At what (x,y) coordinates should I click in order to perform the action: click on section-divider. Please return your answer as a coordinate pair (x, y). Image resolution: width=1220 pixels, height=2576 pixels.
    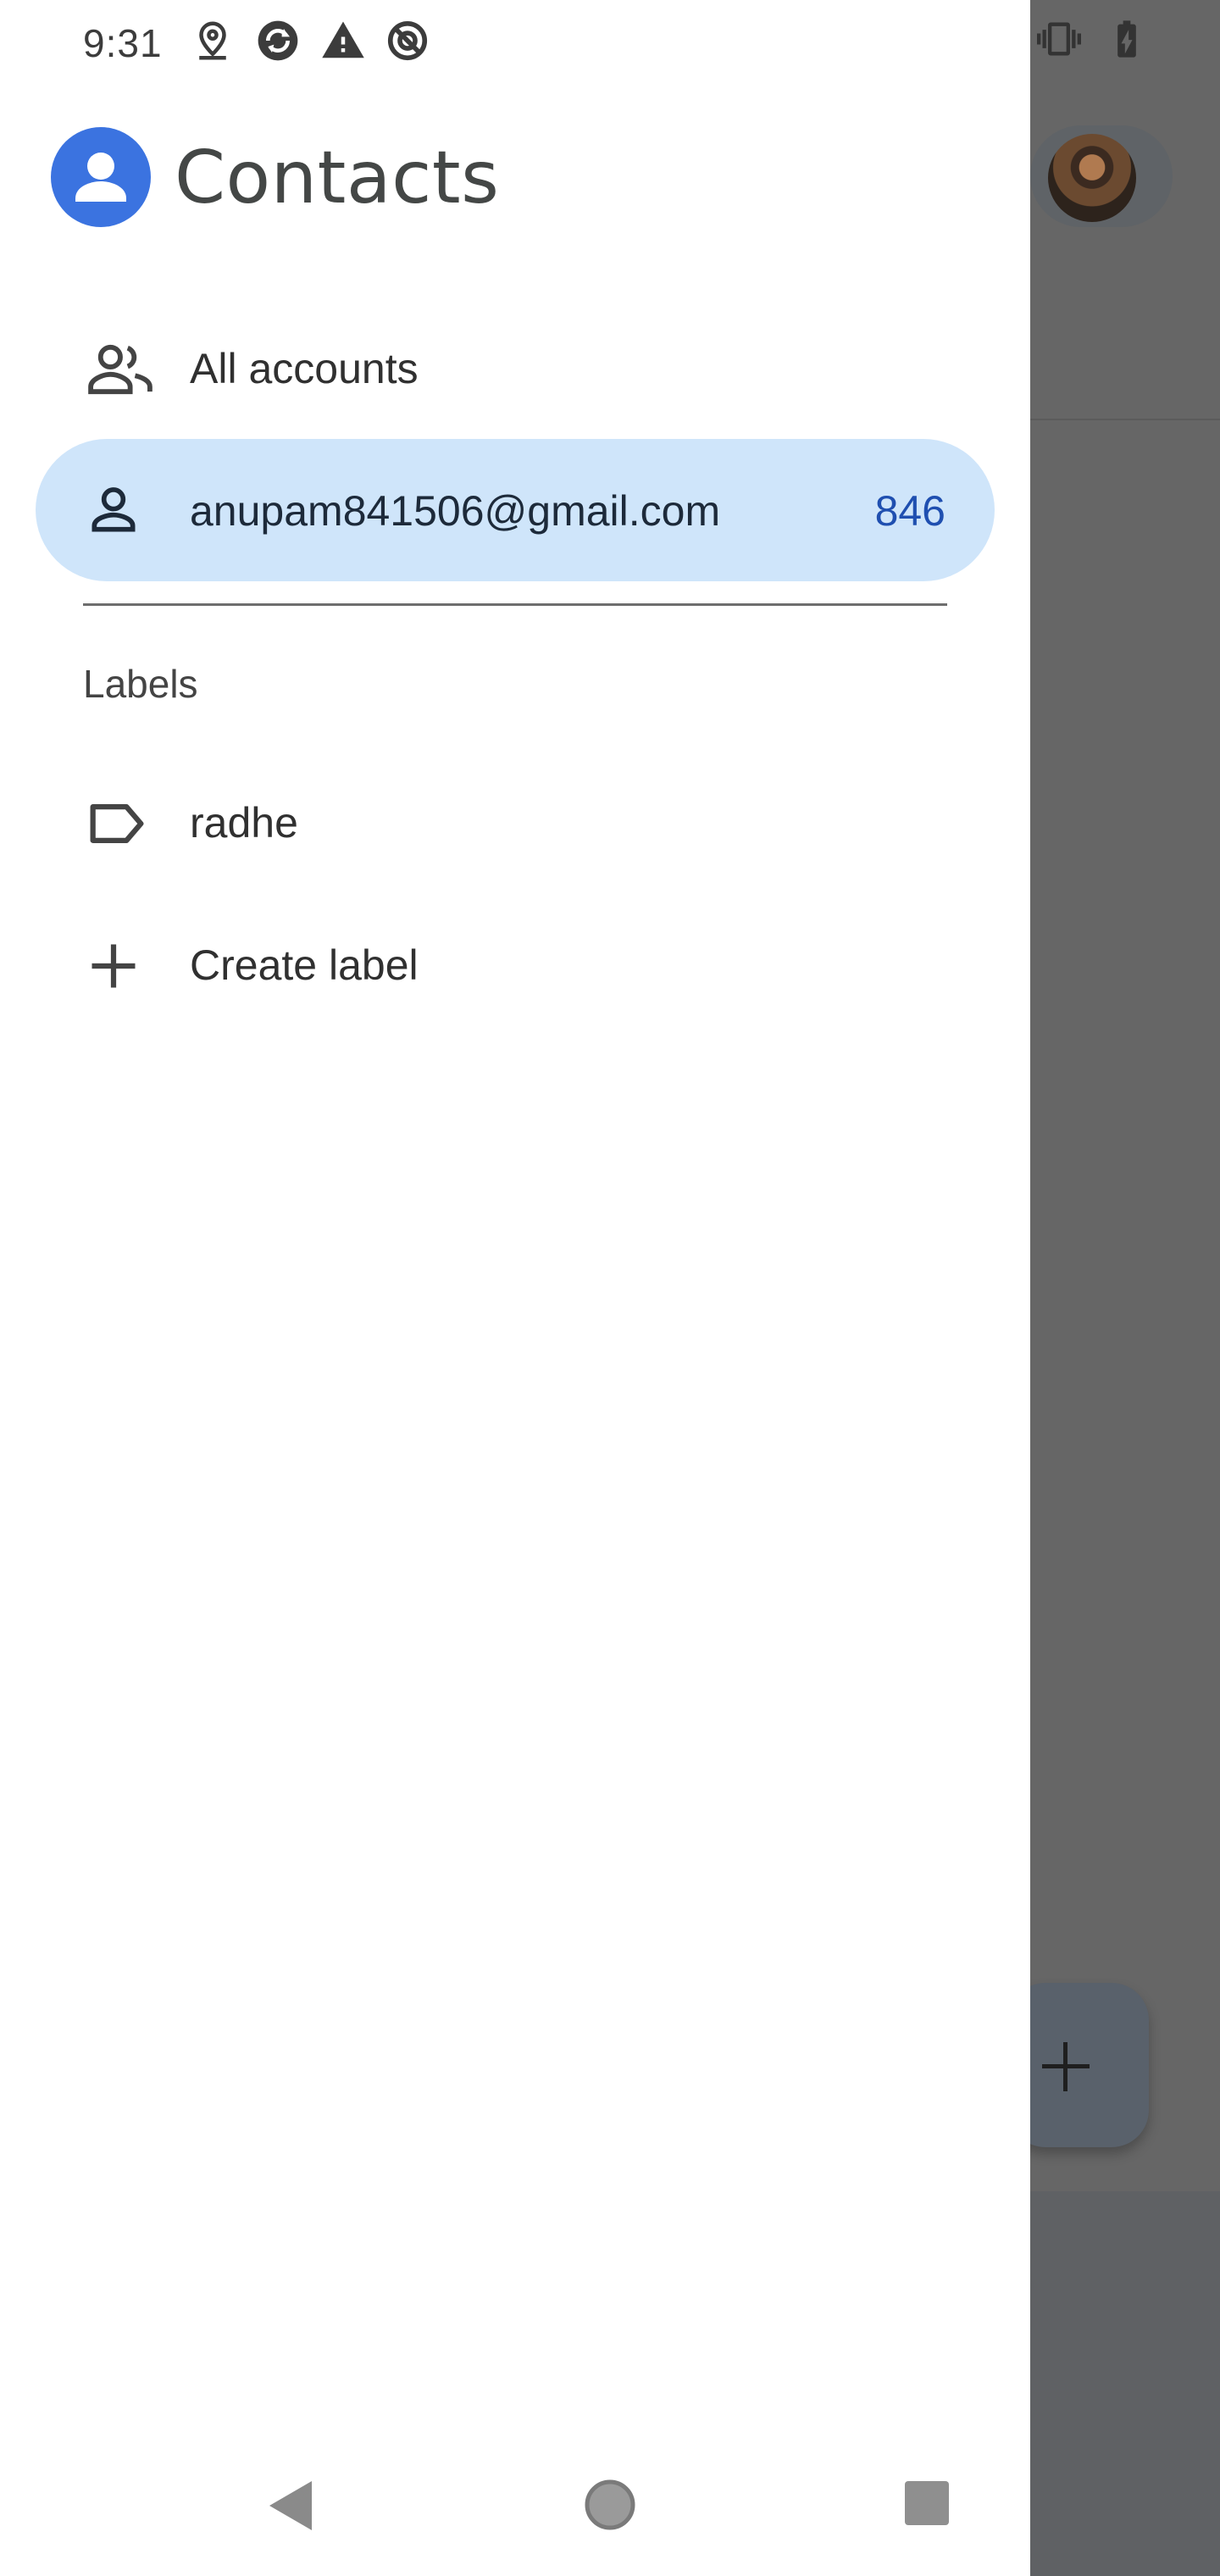
    Looking at the image, I should click on (515, 604).